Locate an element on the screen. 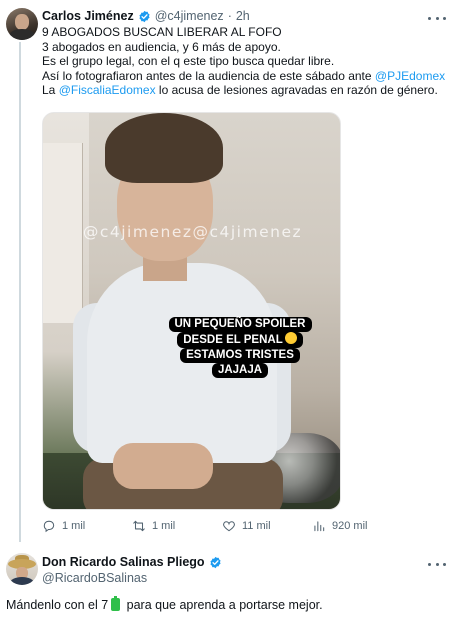  caption-line: DESDE EL PENAL is located at coordinates (240, 340).